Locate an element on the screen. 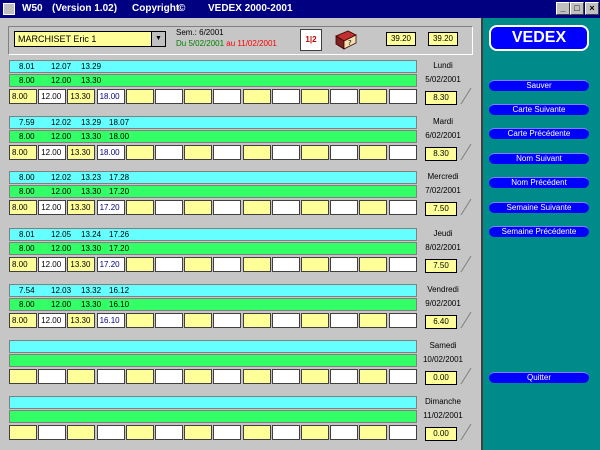 This screenshot has width=600, height=450. time-entry-cell: 17.20 is located at coordinates (110, 207).